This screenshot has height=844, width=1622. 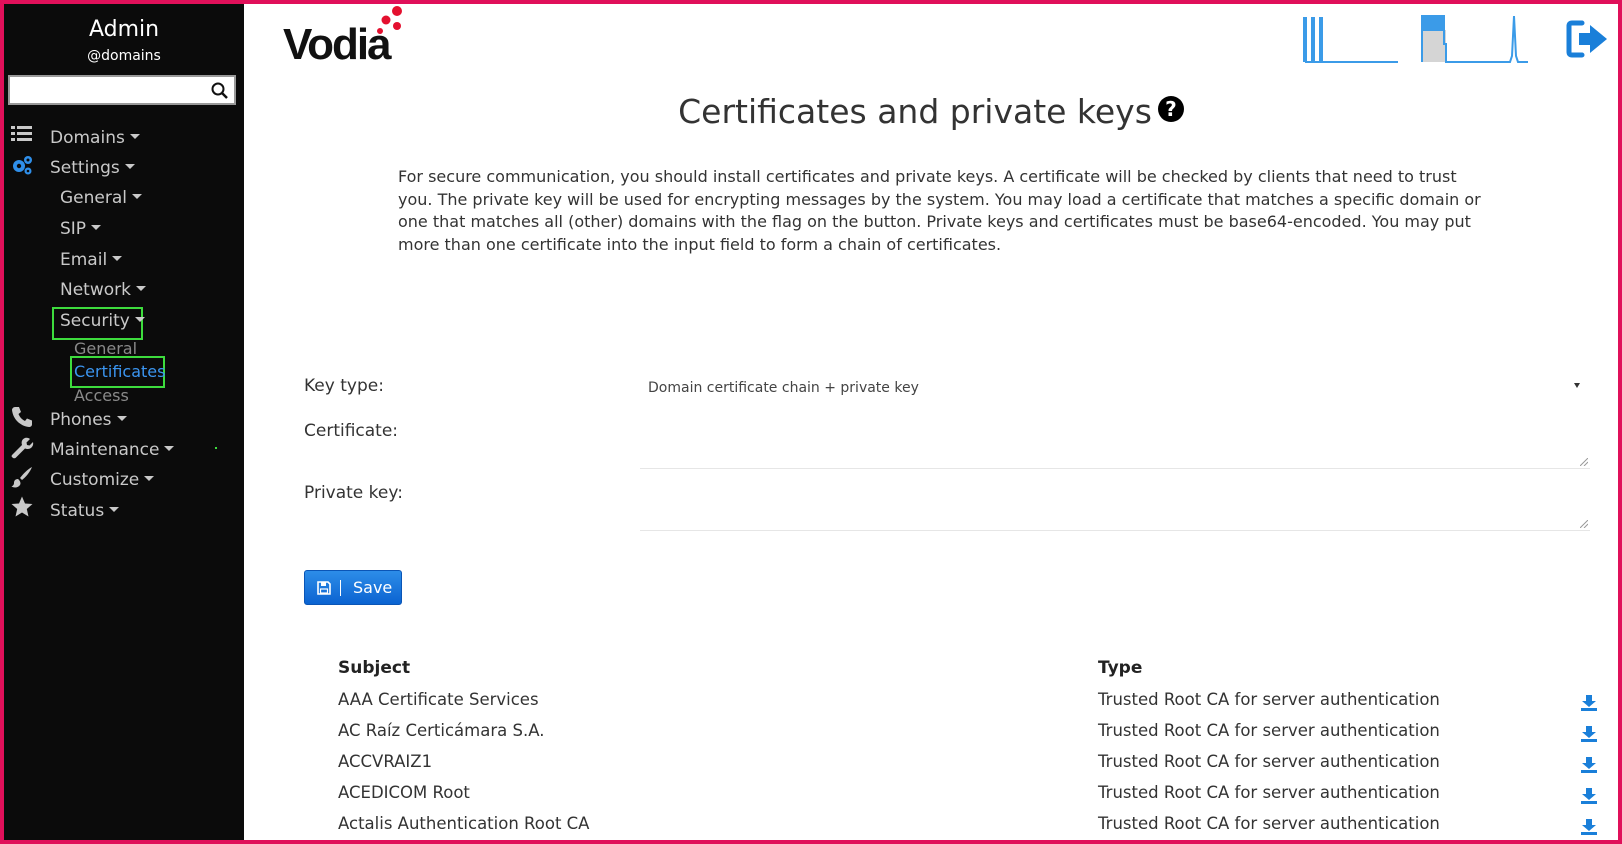 I want to click on sidebar-item-label: General, so click(x=93, y=198).